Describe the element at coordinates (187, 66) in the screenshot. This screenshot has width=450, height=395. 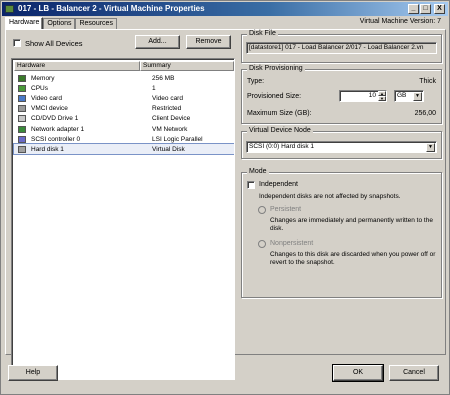
I see `column-header-summary: Summary` at that location.